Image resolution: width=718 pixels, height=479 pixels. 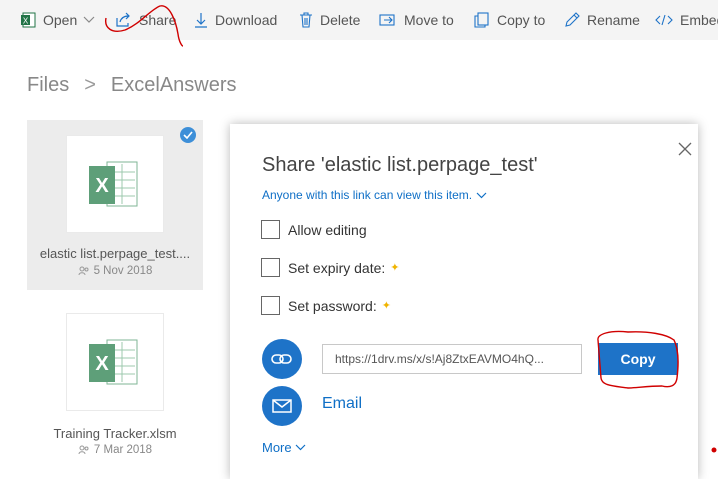 What do you see at coordinates (699, 20) in the screenshot?
I see `embed-label: Embed` at bounding box center [699, 20].